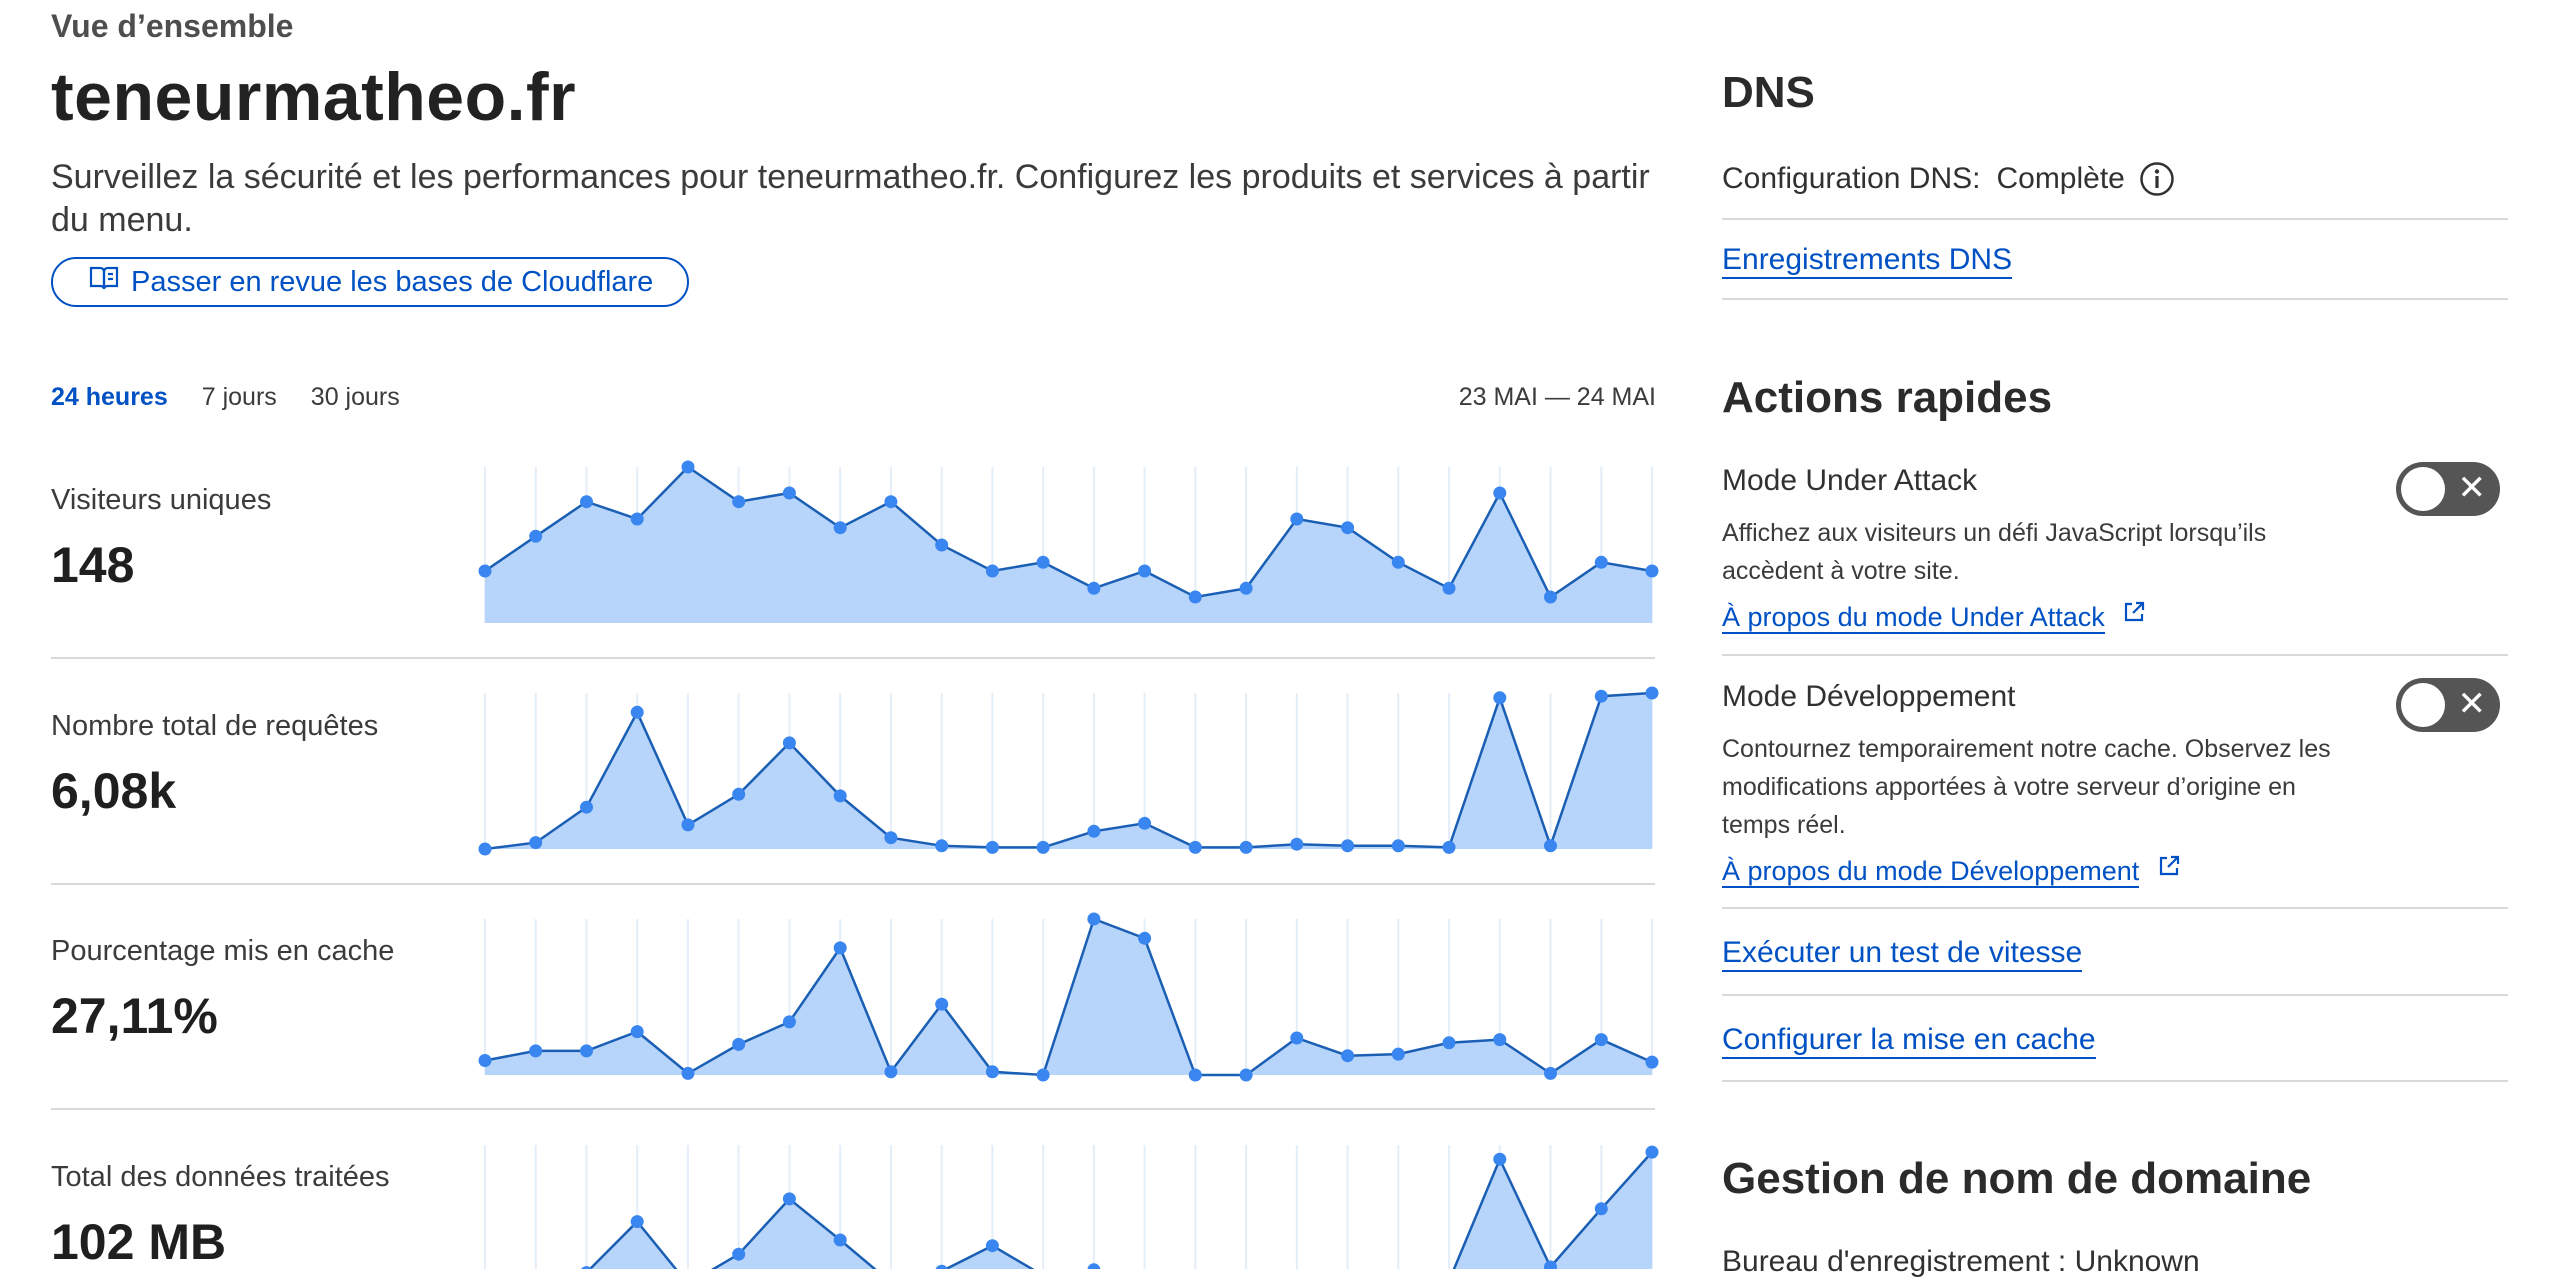  Describe the element at coordinates (1867, 261) in the screenshot. I see `dns-records-link: Enregistrements DNS` at that location.